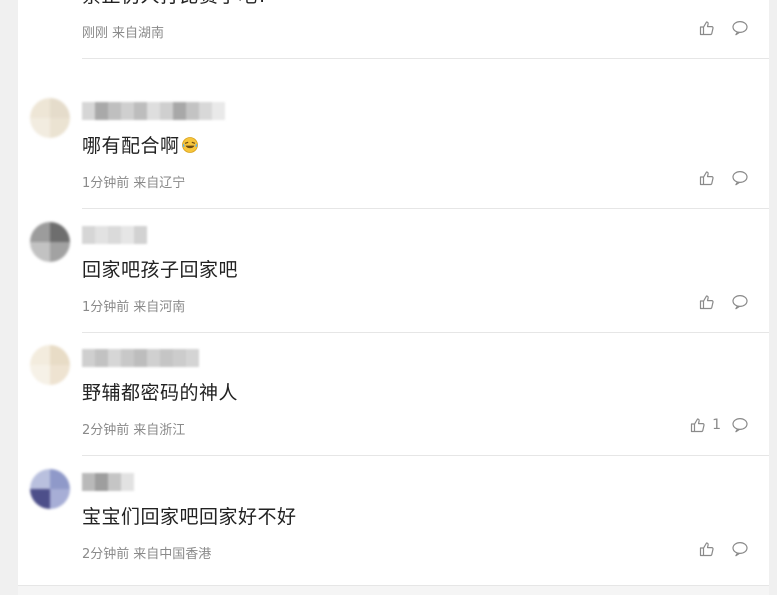 The image size is (777, 595). What do you see at coordinates (189, 145) in the screenshot?
I see `laughing-tears-emoji` at bounding box center [189, 145].